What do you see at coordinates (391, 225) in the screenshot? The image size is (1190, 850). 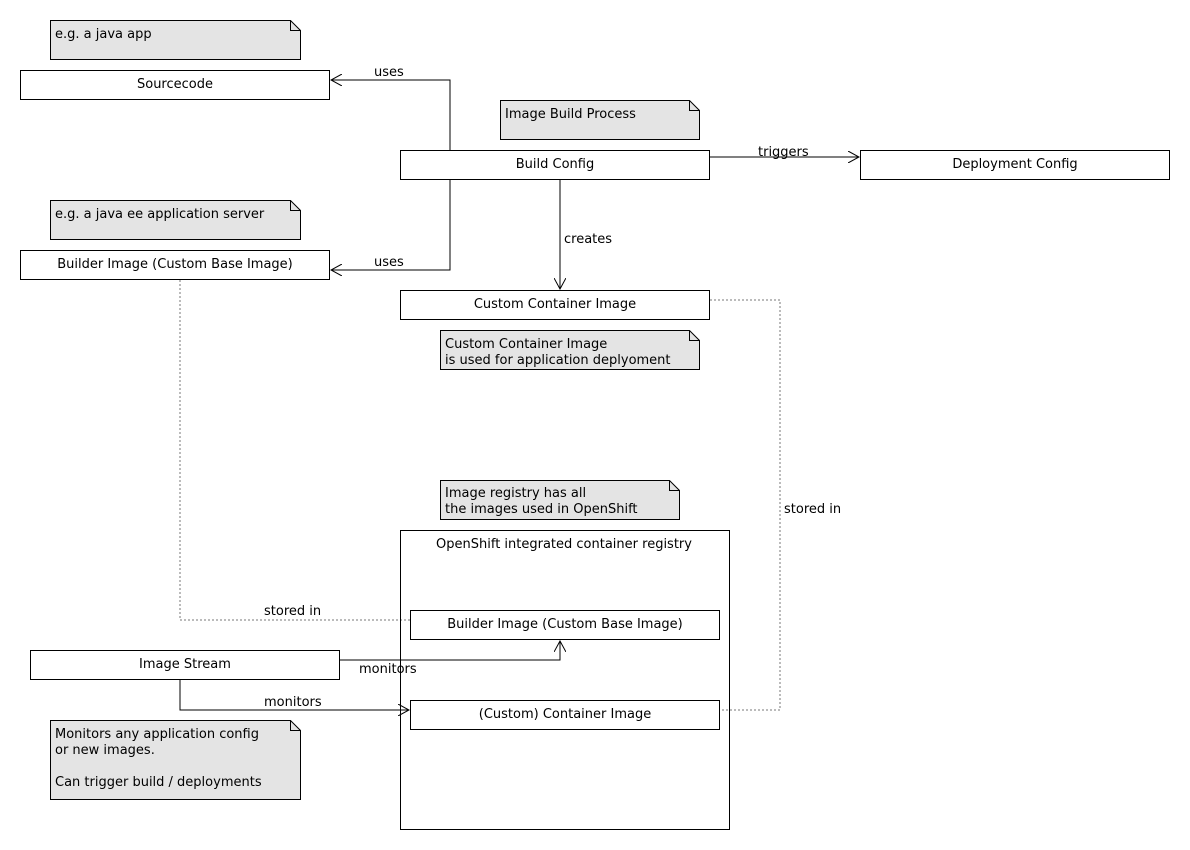 I see `edge-uses-builder-image: uses` at bounding box center [391, 225].